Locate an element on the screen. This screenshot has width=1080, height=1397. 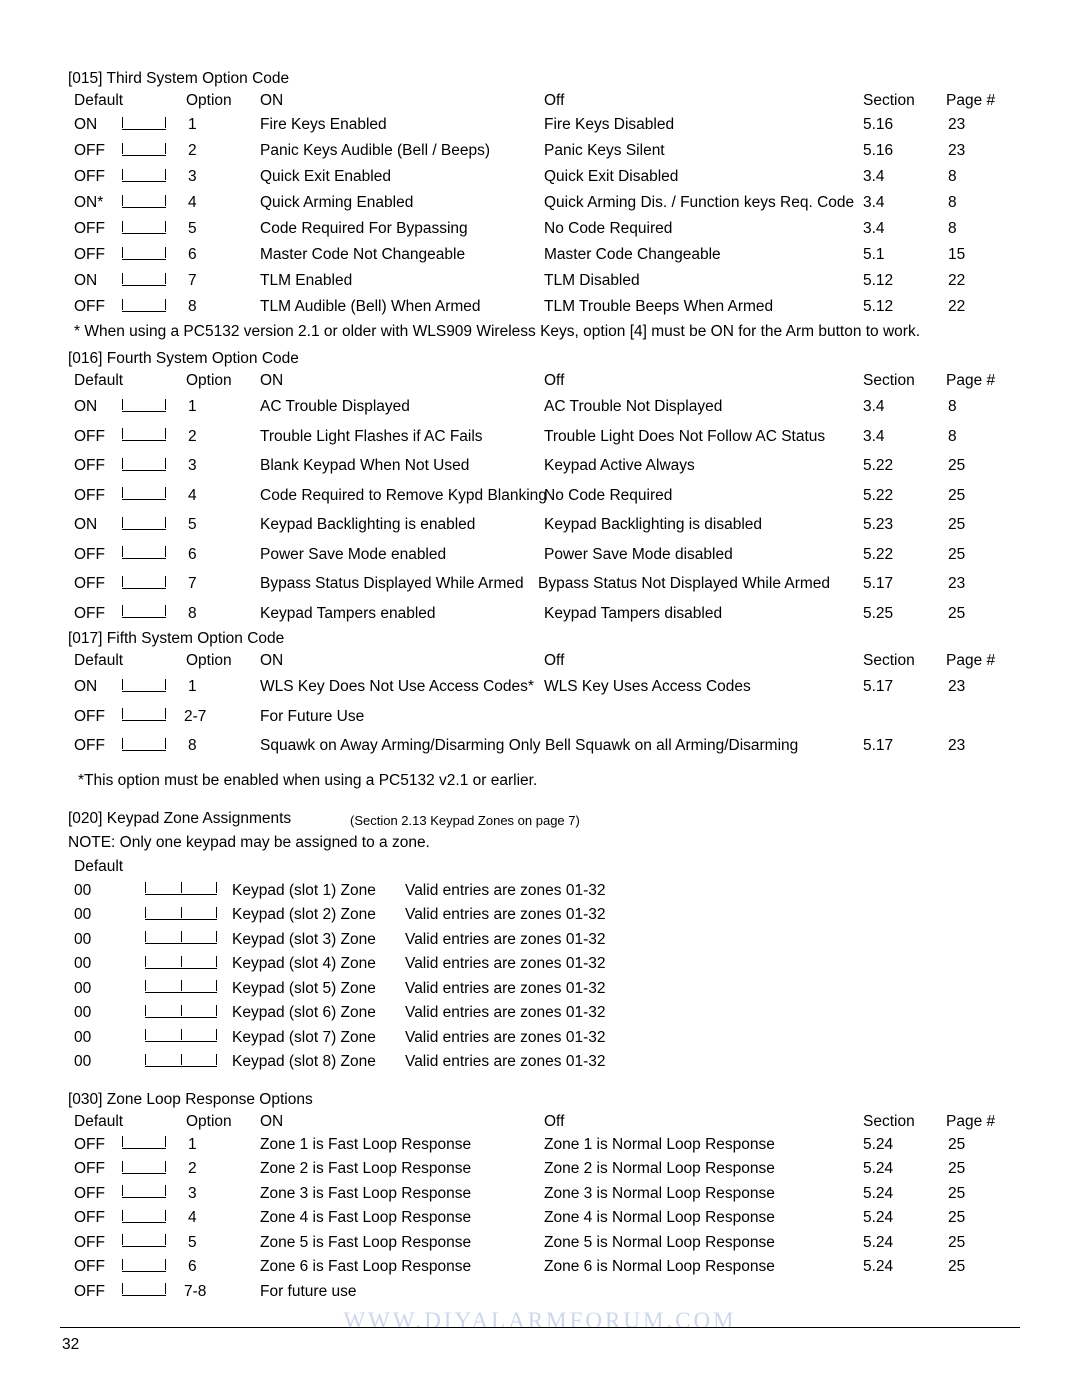
row-on-text: Code Required to Remove Kypd Blanking is located at coordinates (403, 495).